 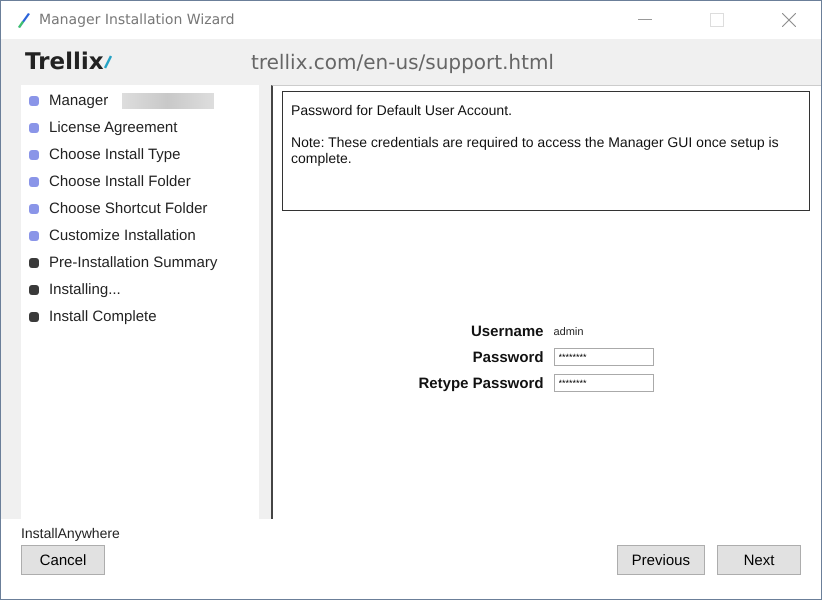 What do you see at coordinates (508, 357) in the screenshot?
I see `password-label: Password` at bounding box center [508, 357].